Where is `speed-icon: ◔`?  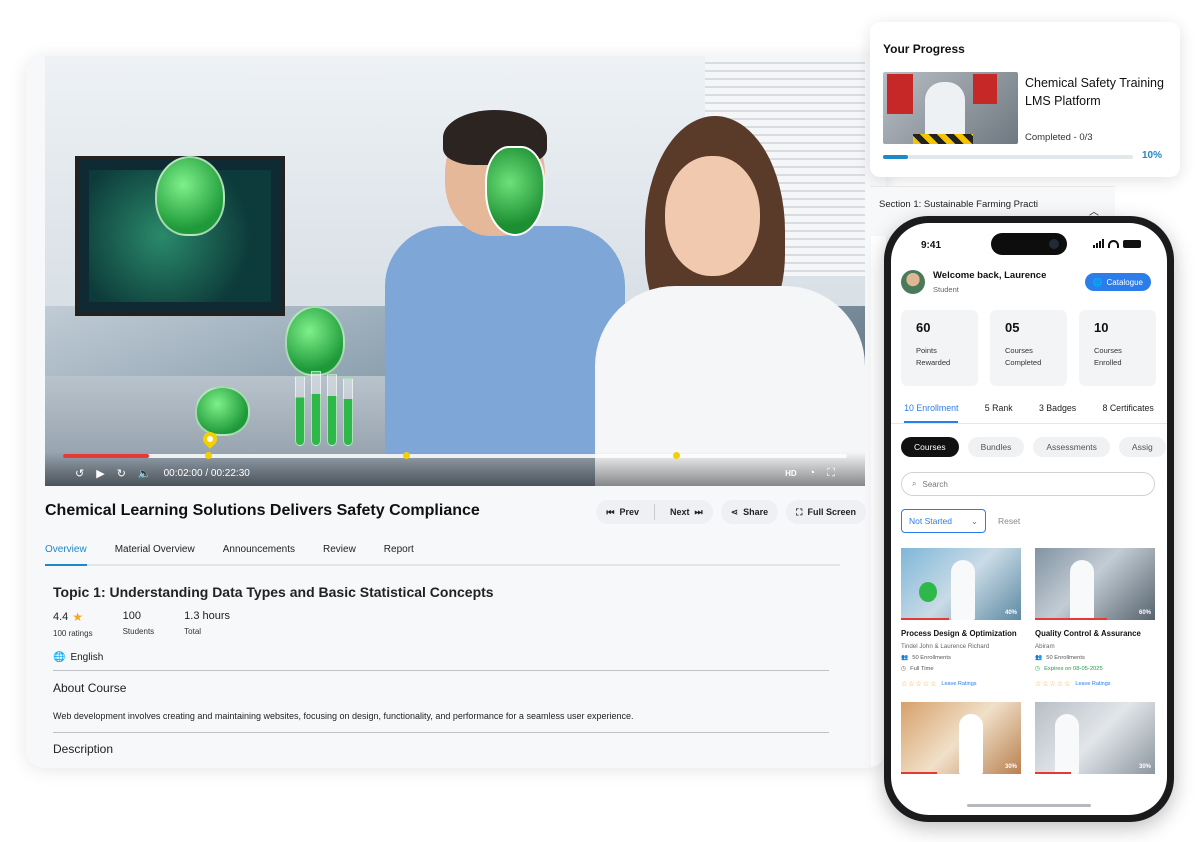 speed-icon: ◔ is located at coordinates (812, 473).